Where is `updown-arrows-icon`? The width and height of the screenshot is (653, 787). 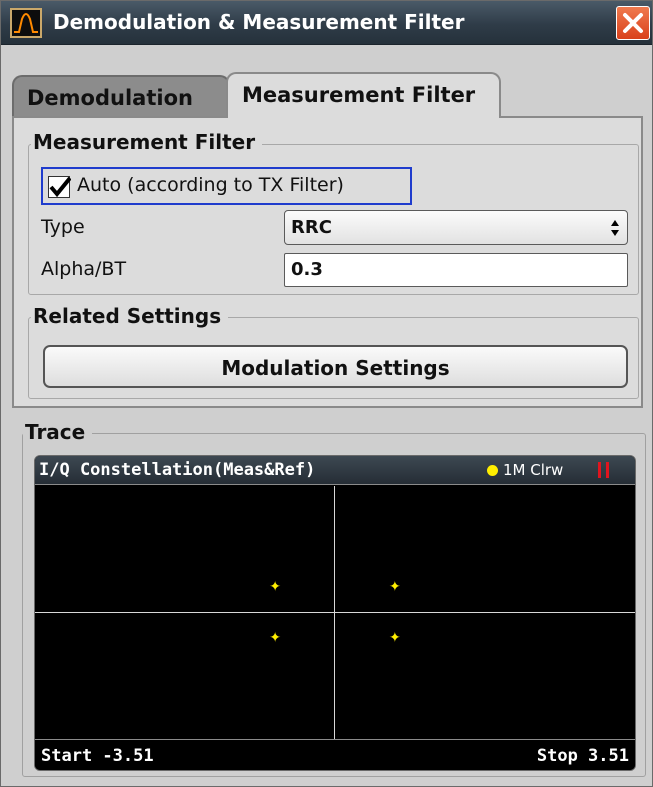 updown-arrows-icon is located at coordinates (615, 228).